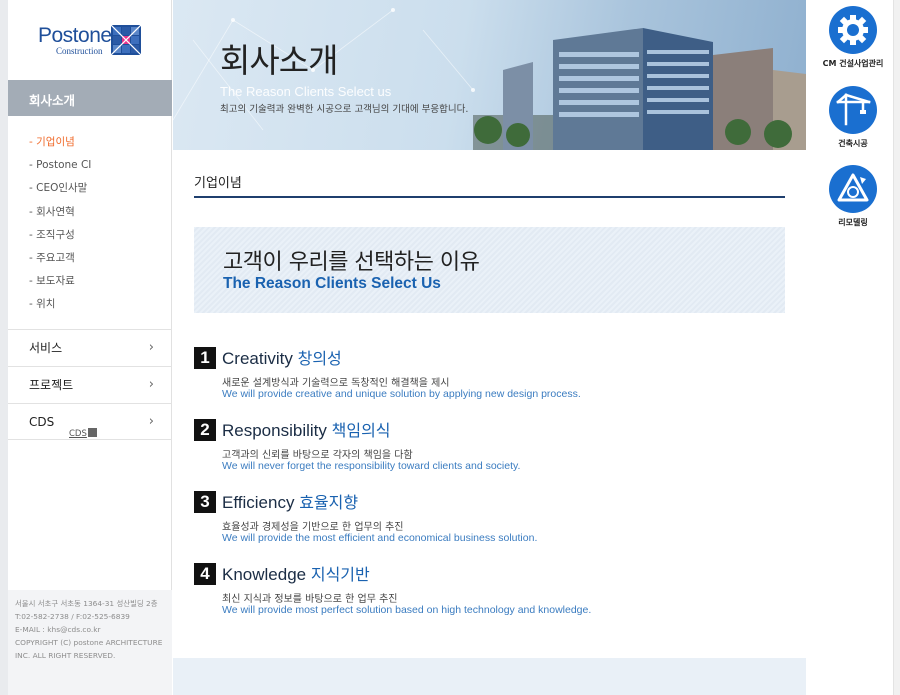 The height and width of the screenshot is (695, 900). What do you see at coordinates (257, 358) in the screenshot?
I see `feature-title-en: Creativity` at bounding box center [257, 358].